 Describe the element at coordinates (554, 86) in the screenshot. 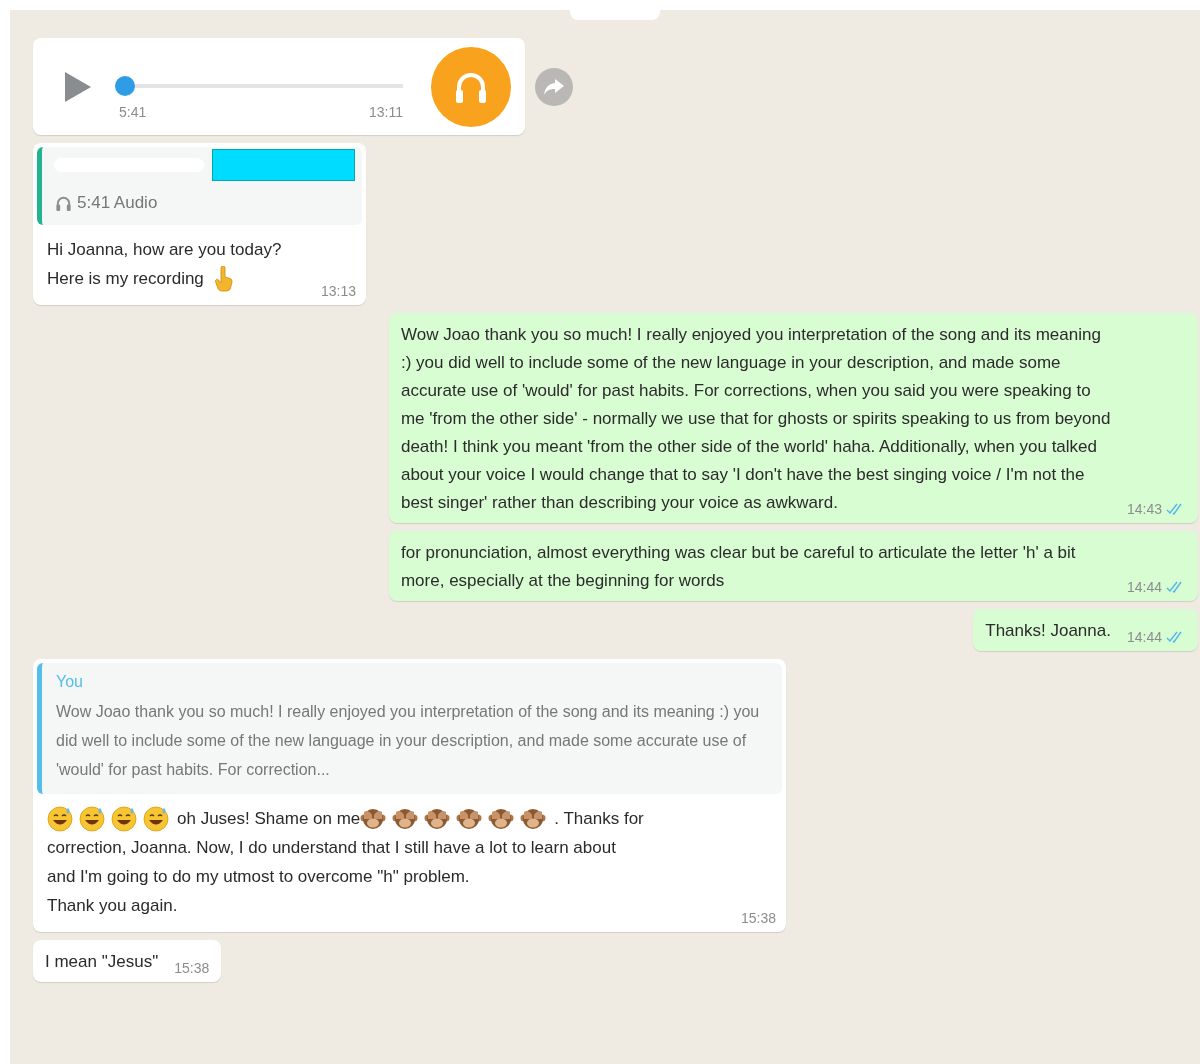

I see `forward-icon` at that location.